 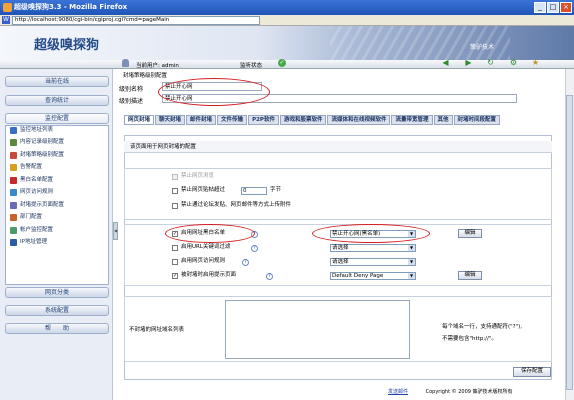 What do you see at coordinates (175, 191) in the screenshot?
I see `limit-post-checkbox` at bounding box center [175, 191].